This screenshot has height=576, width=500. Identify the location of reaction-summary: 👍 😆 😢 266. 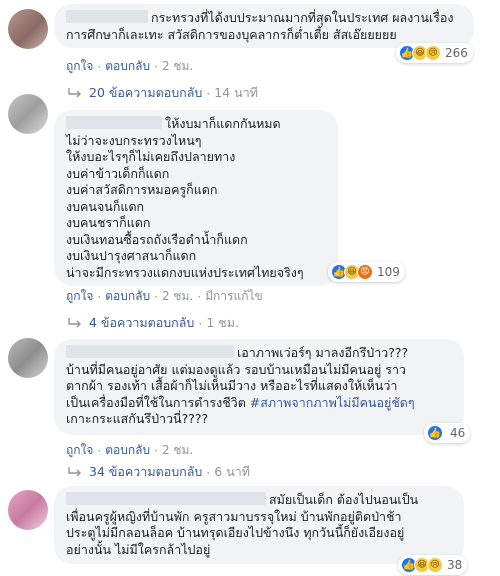
(434, 53).